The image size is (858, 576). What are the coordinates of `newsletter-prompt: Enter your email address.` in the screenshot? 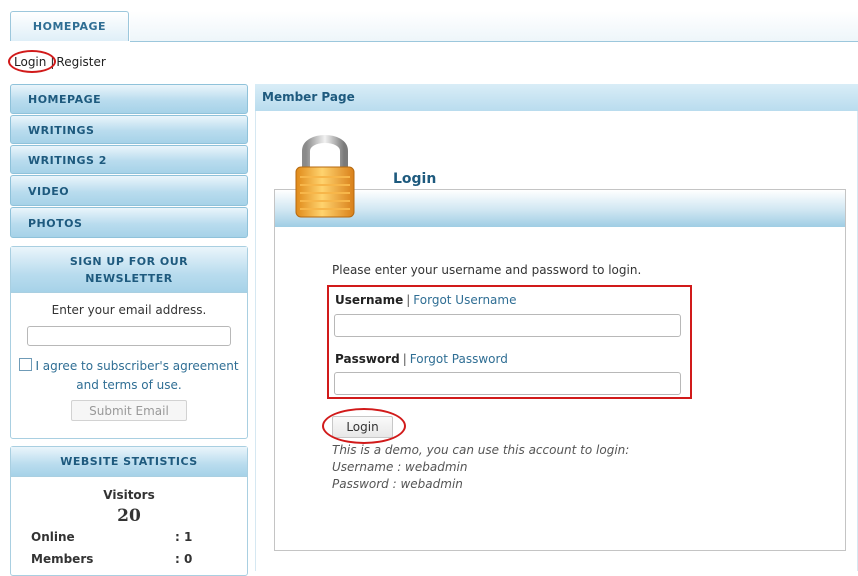 It's located at (129, 310).